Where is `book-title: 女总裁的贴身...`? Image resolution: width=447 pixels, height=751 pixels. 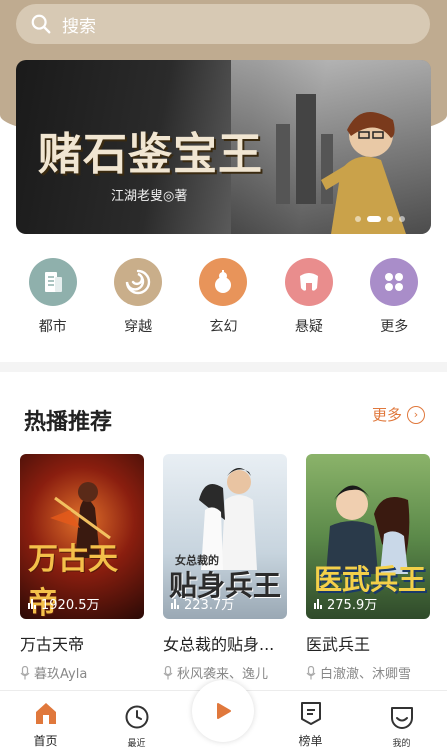
book-title: 女总裁的贴身... is located at coordinates (219, 644).